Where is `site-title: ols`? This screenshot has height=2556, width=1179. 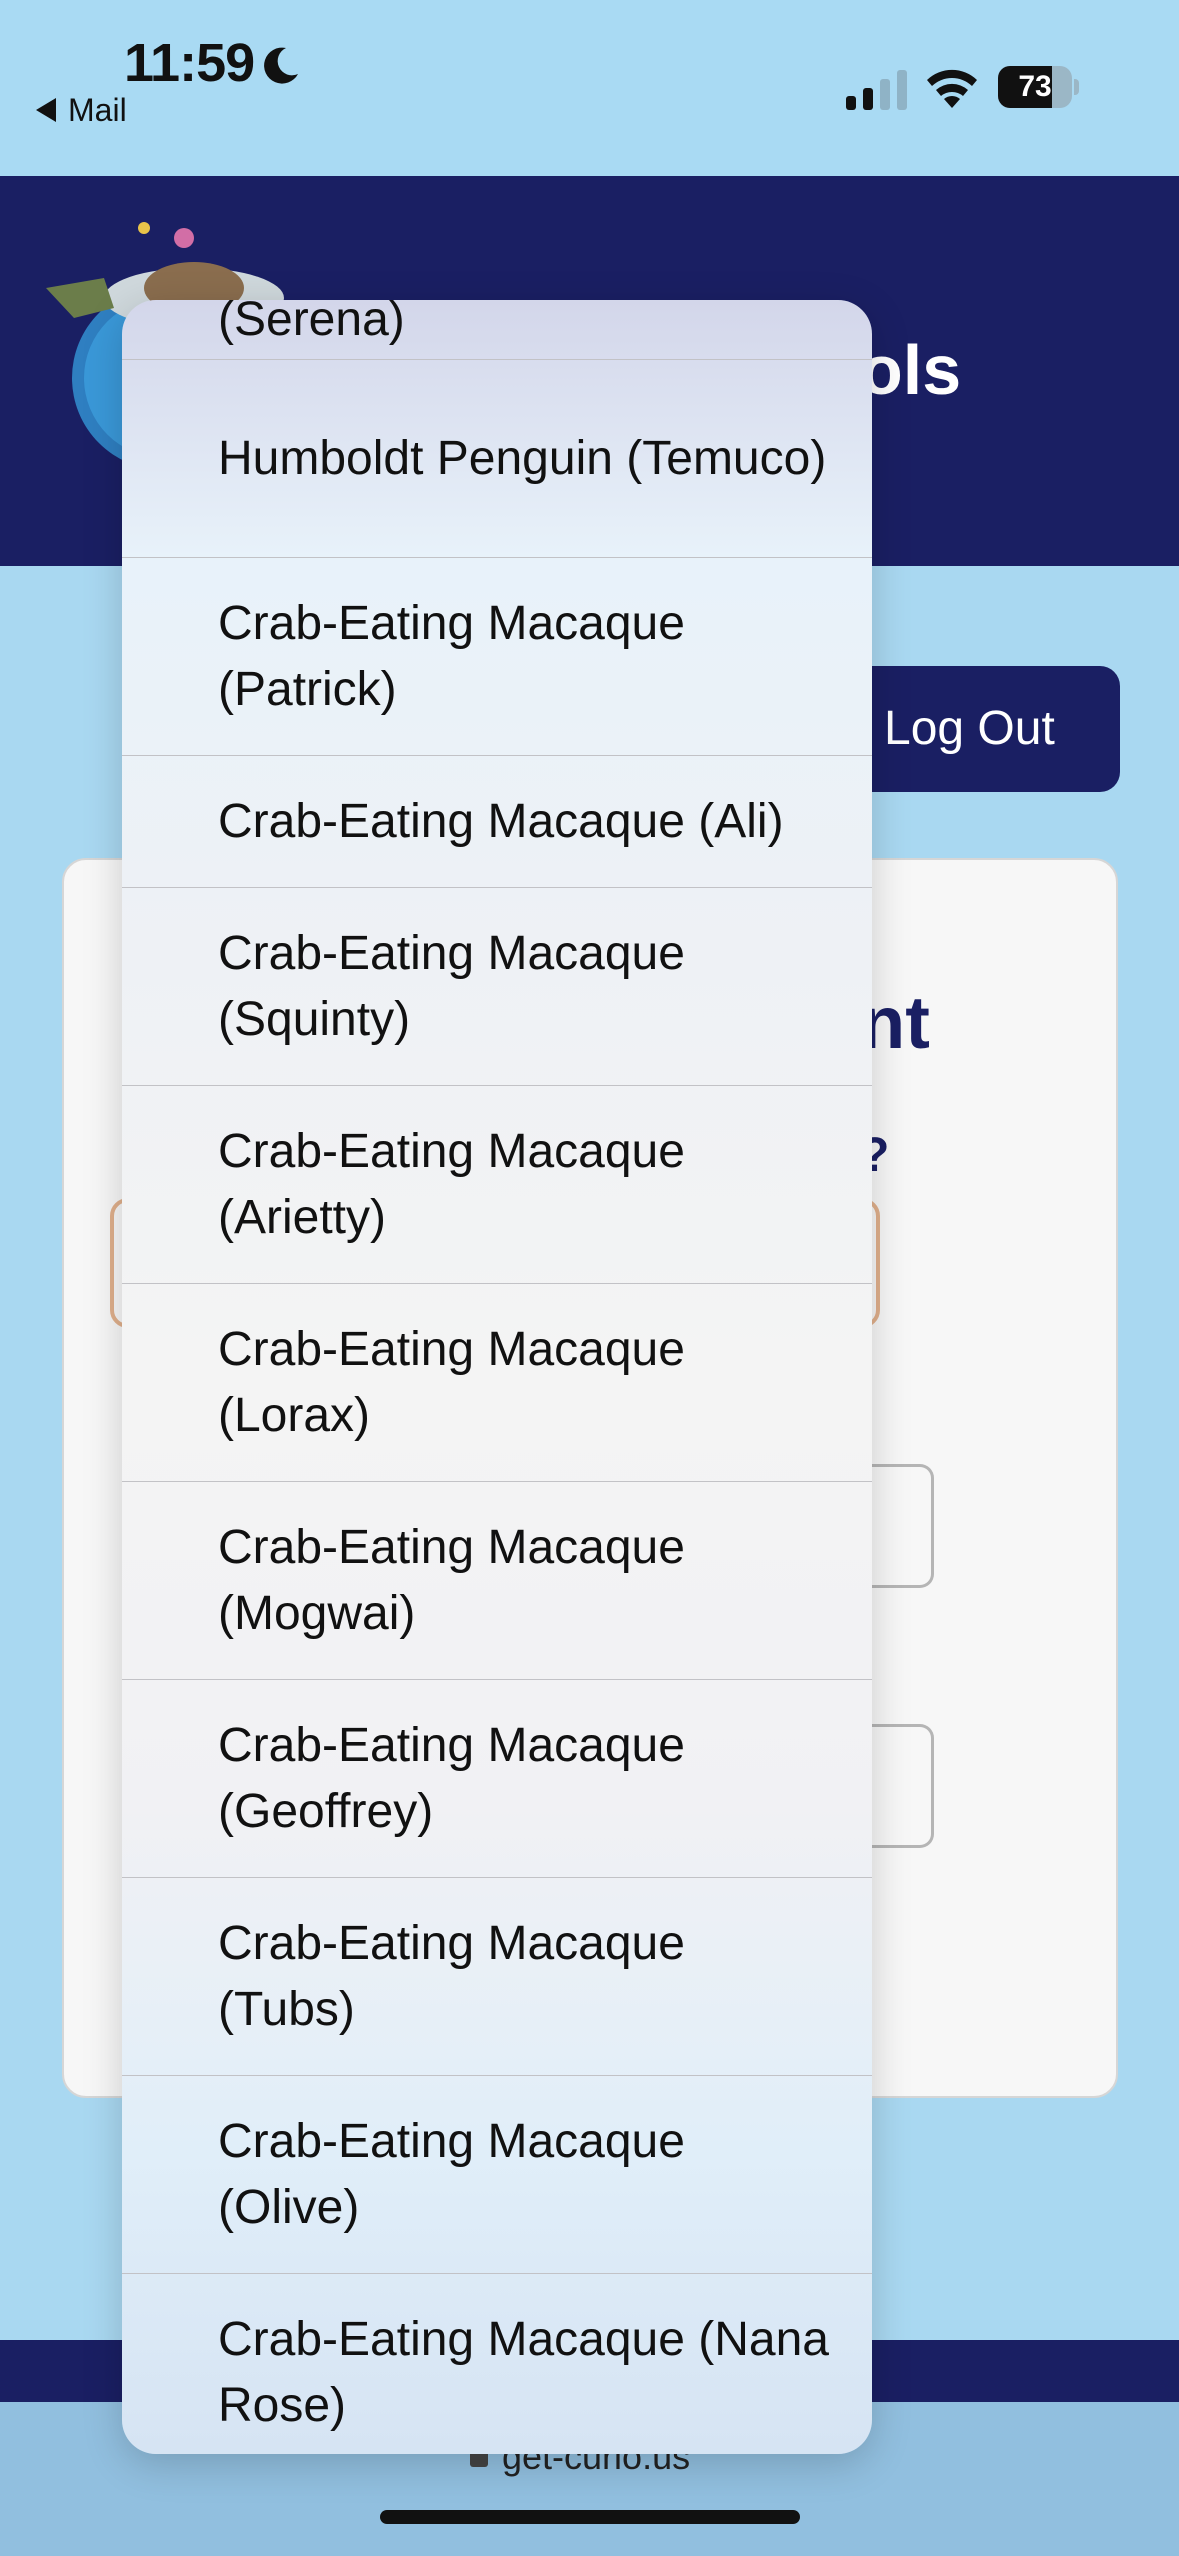 site-title: ols is located at coordinates (911, 370).